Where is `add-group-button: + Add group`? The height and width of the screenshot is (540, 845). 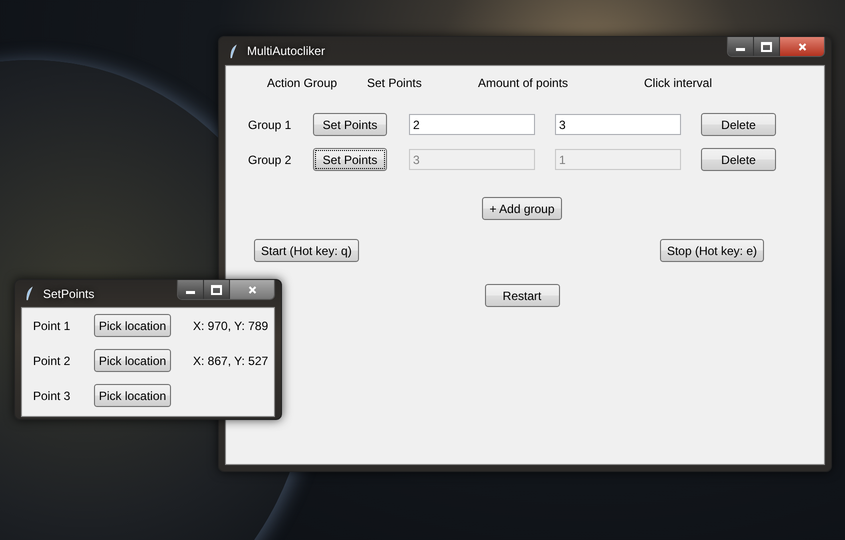
add-group-button: + Add group is located at coordinates (522, 208).